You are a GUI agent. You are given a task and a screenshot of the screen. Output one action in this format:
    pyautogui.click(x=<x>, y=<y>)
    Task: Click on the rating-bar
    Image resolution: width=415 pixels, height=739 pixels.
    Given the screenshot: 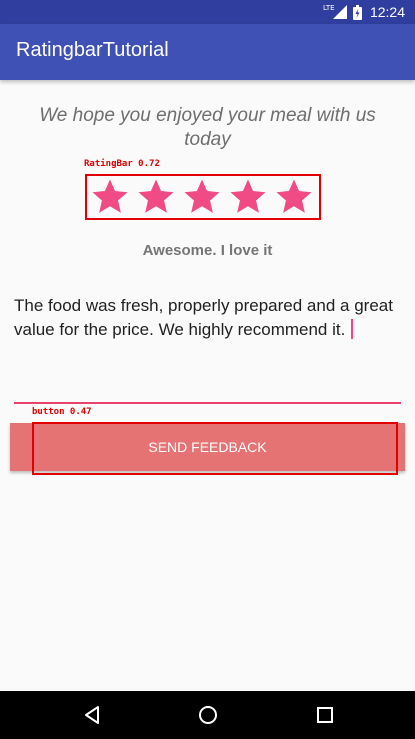 What is the action you would take?
    pyautogui.click(x=203, y=197)
    